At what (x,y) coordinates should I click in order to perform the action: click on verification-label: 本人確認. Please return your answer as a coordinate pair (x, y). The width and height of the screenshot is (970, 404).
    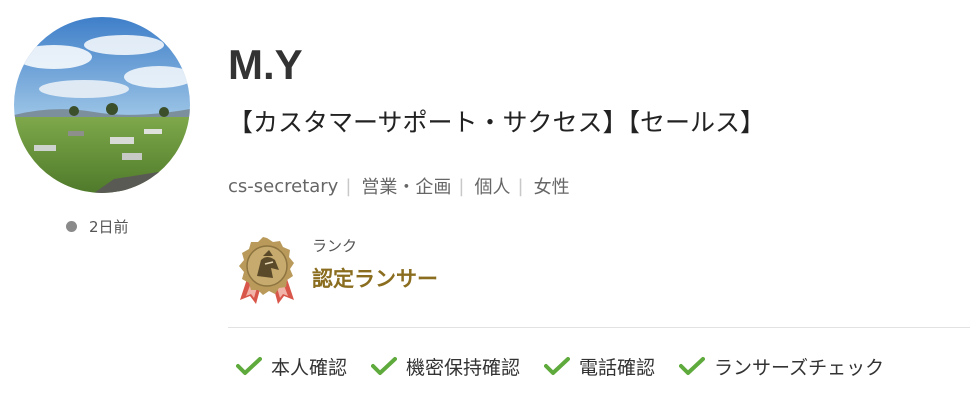
    Looking at the image, I should click on (309, 367).